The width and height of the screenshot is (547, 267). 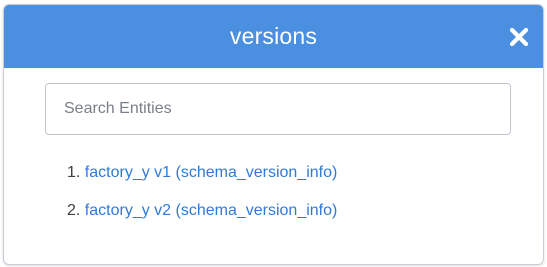 What do you see at coordinates (74, 210) in the screenshot?
I see `list-item-number: 2.` at bounding box center [74, 210].